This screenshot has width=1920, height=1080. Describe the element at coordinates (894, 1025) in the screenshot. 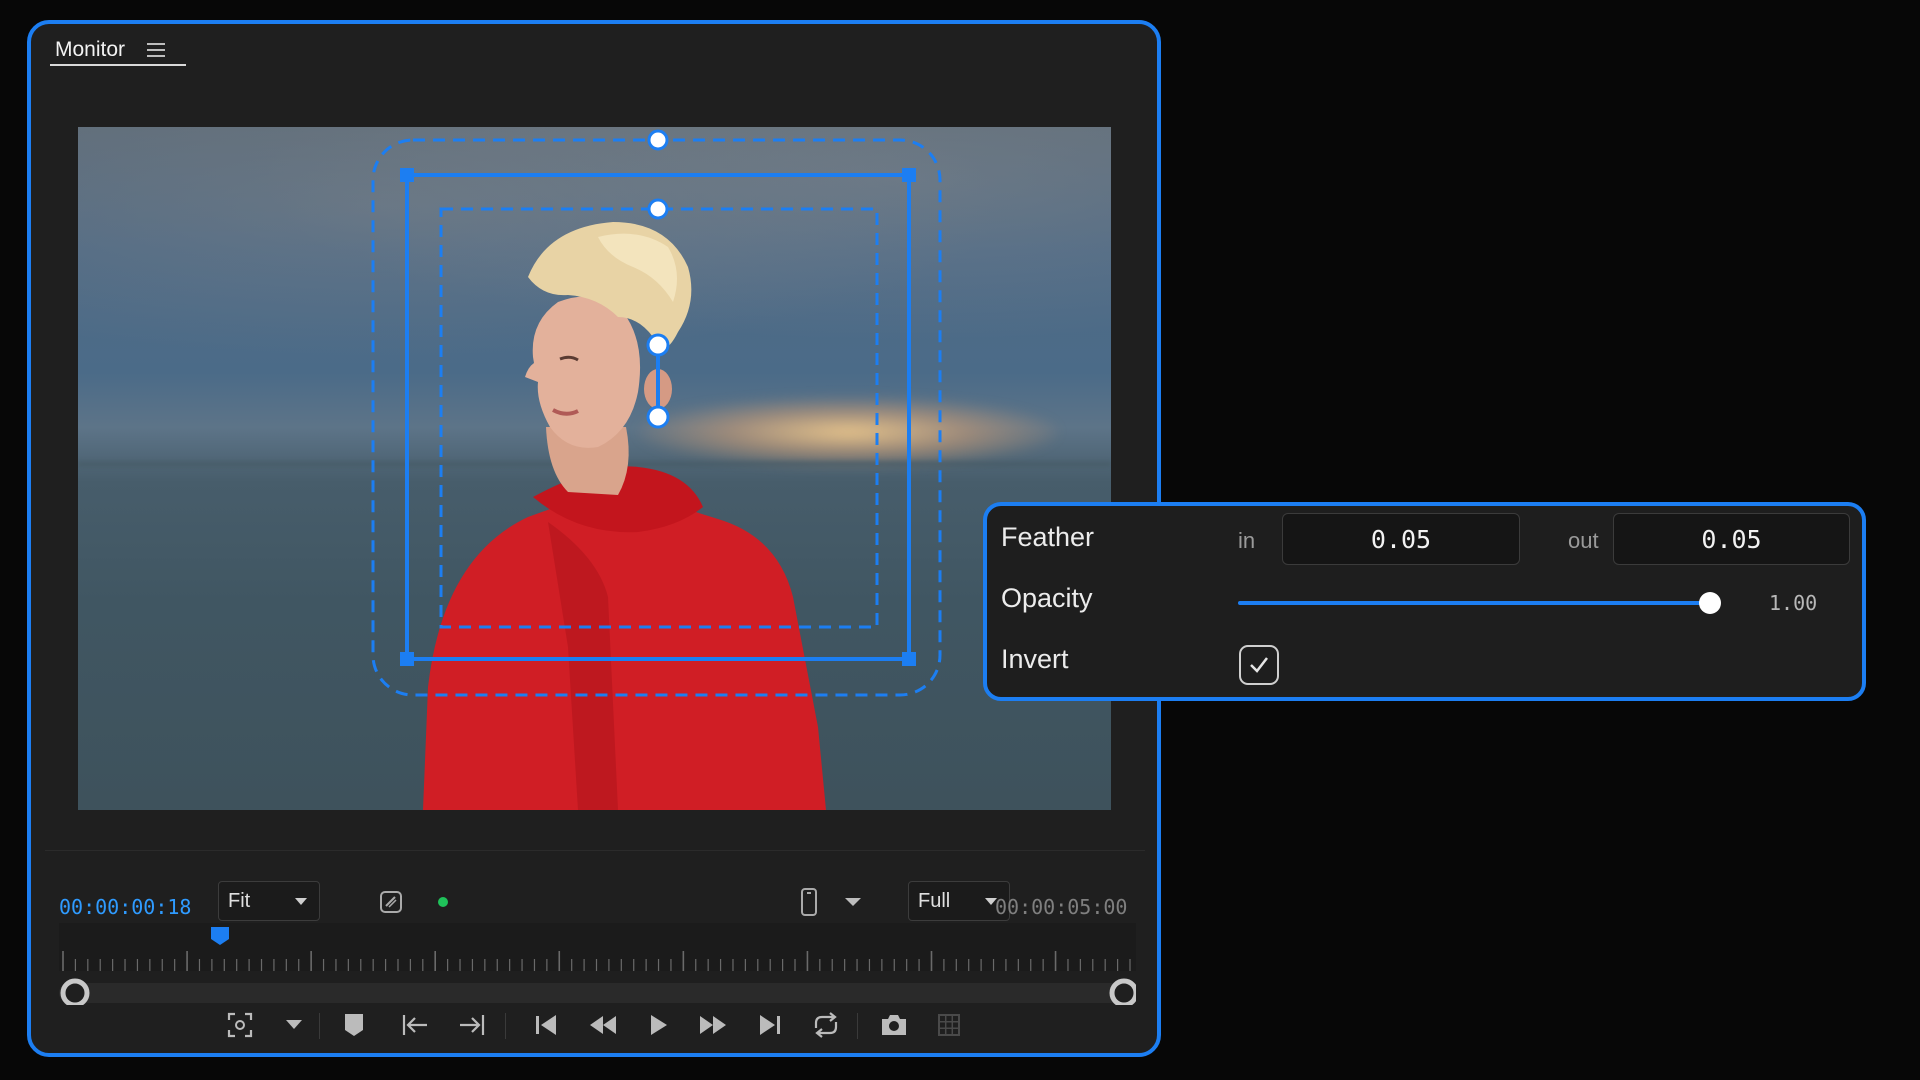

I see `camera-icon` at that location.